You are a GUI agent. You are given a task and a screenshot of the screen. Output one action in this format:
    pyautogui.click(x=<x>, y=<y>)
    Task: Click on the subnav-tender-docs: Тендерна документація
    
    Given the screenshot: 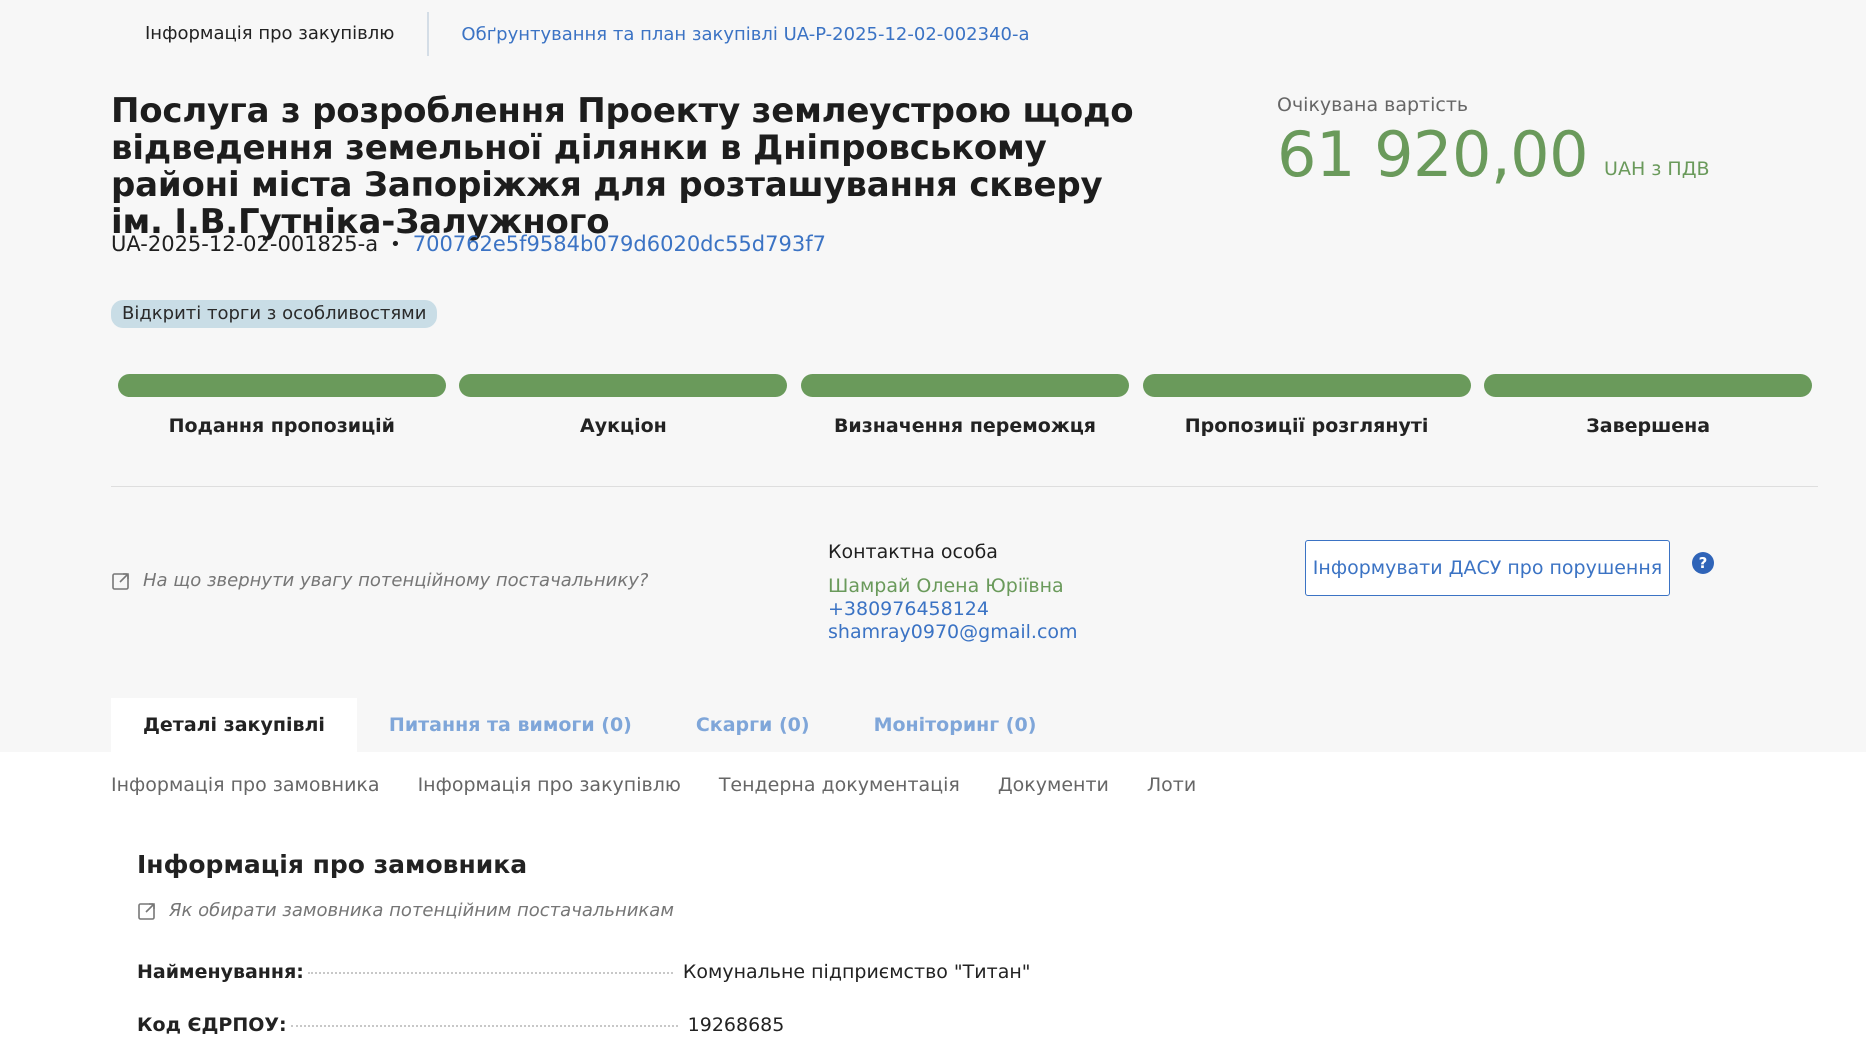 What is the action you would take?
    pyautogui.click(x=839, y=785)
    